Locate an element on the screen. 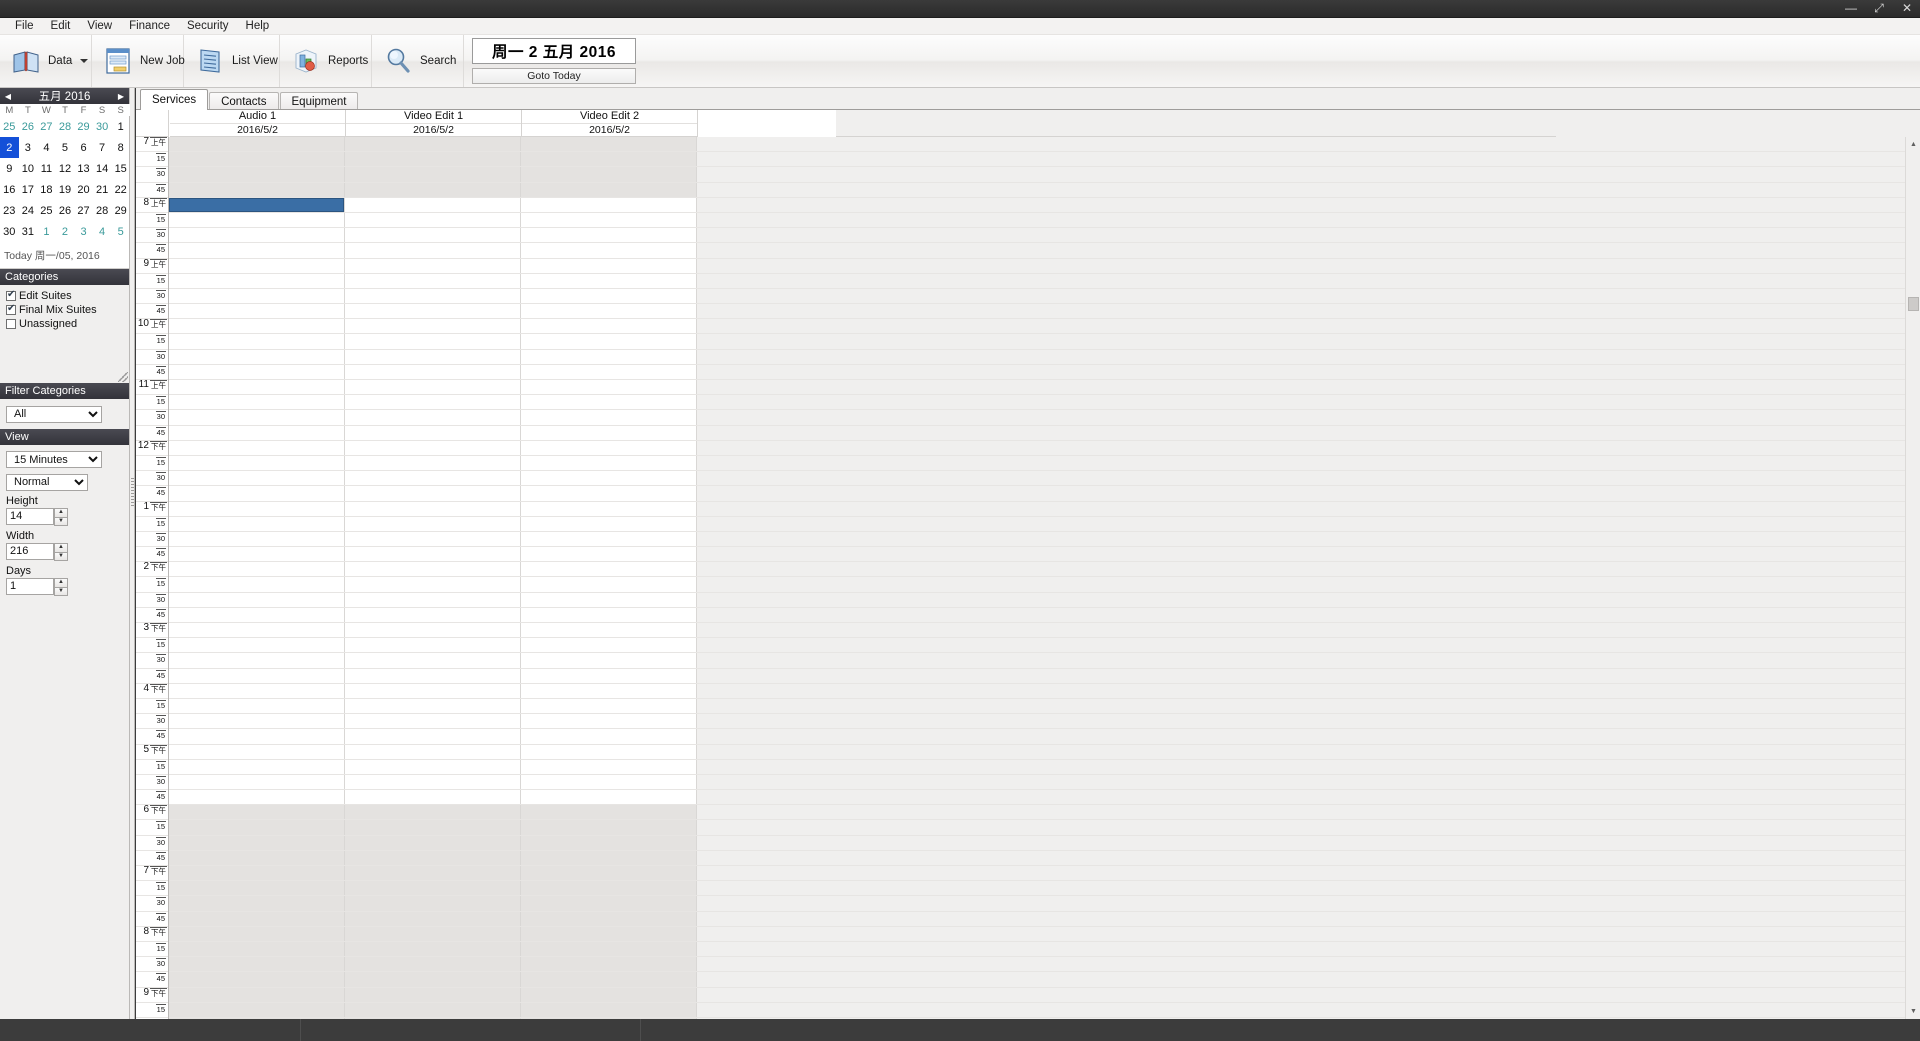  calendar-day: 17 is located at coordinates (28, 189).